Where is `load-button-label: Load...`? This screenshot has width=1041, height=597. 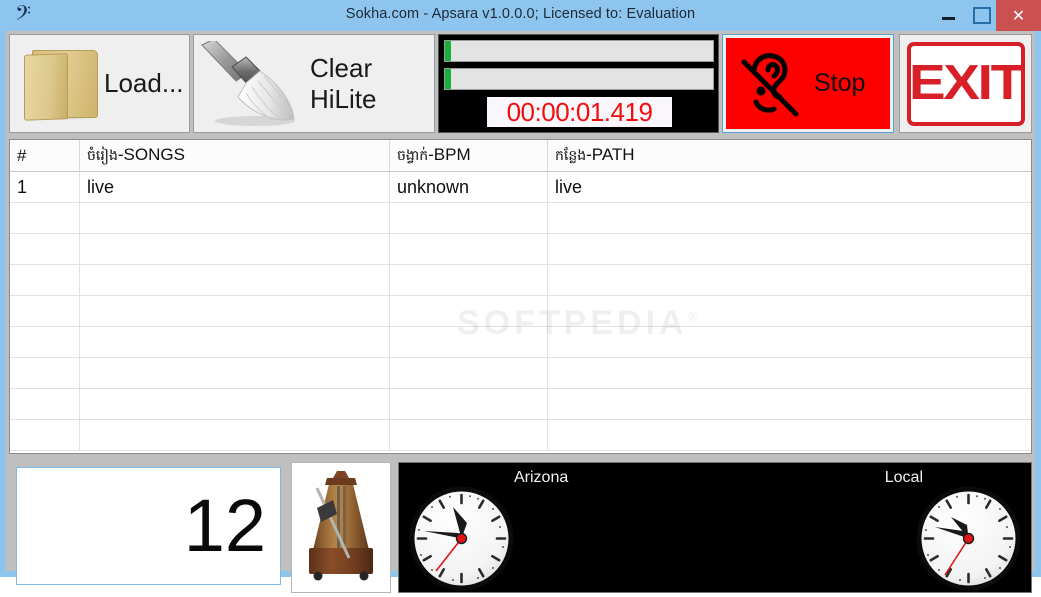 load-button-label: Load... is located at coordinates (144, 83).